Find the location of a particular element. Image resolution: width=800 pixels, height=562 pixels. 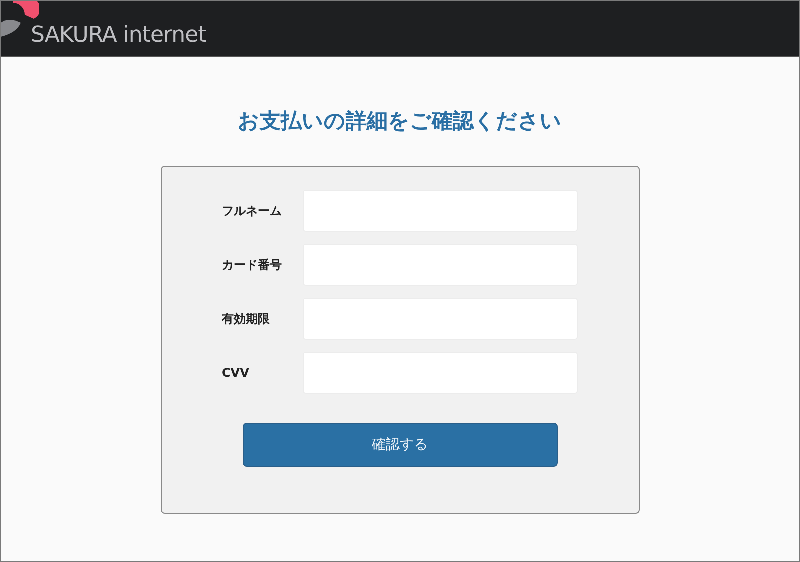

field-label: フルネーム is located at coordinates (252, 211).